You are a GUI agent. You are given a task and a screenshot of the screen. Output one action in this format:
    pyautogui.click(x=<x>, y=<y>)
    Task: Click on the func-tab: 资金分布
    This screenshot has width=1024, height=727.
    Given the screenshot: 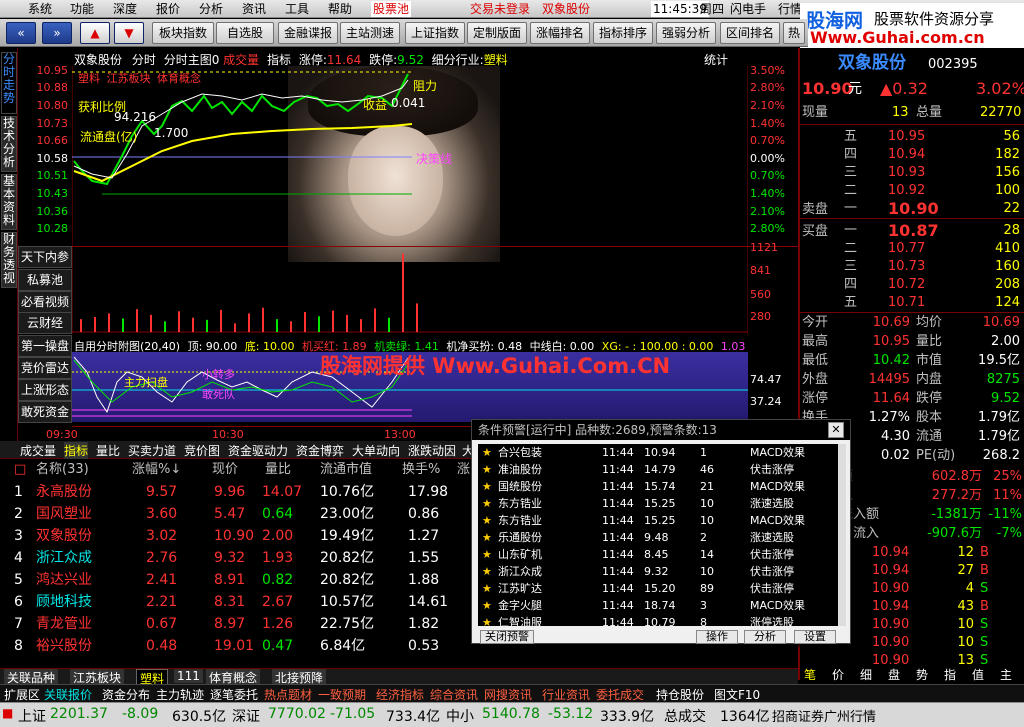 What is the action you would take?
    pyautogui.click(x=126, y=694)
    